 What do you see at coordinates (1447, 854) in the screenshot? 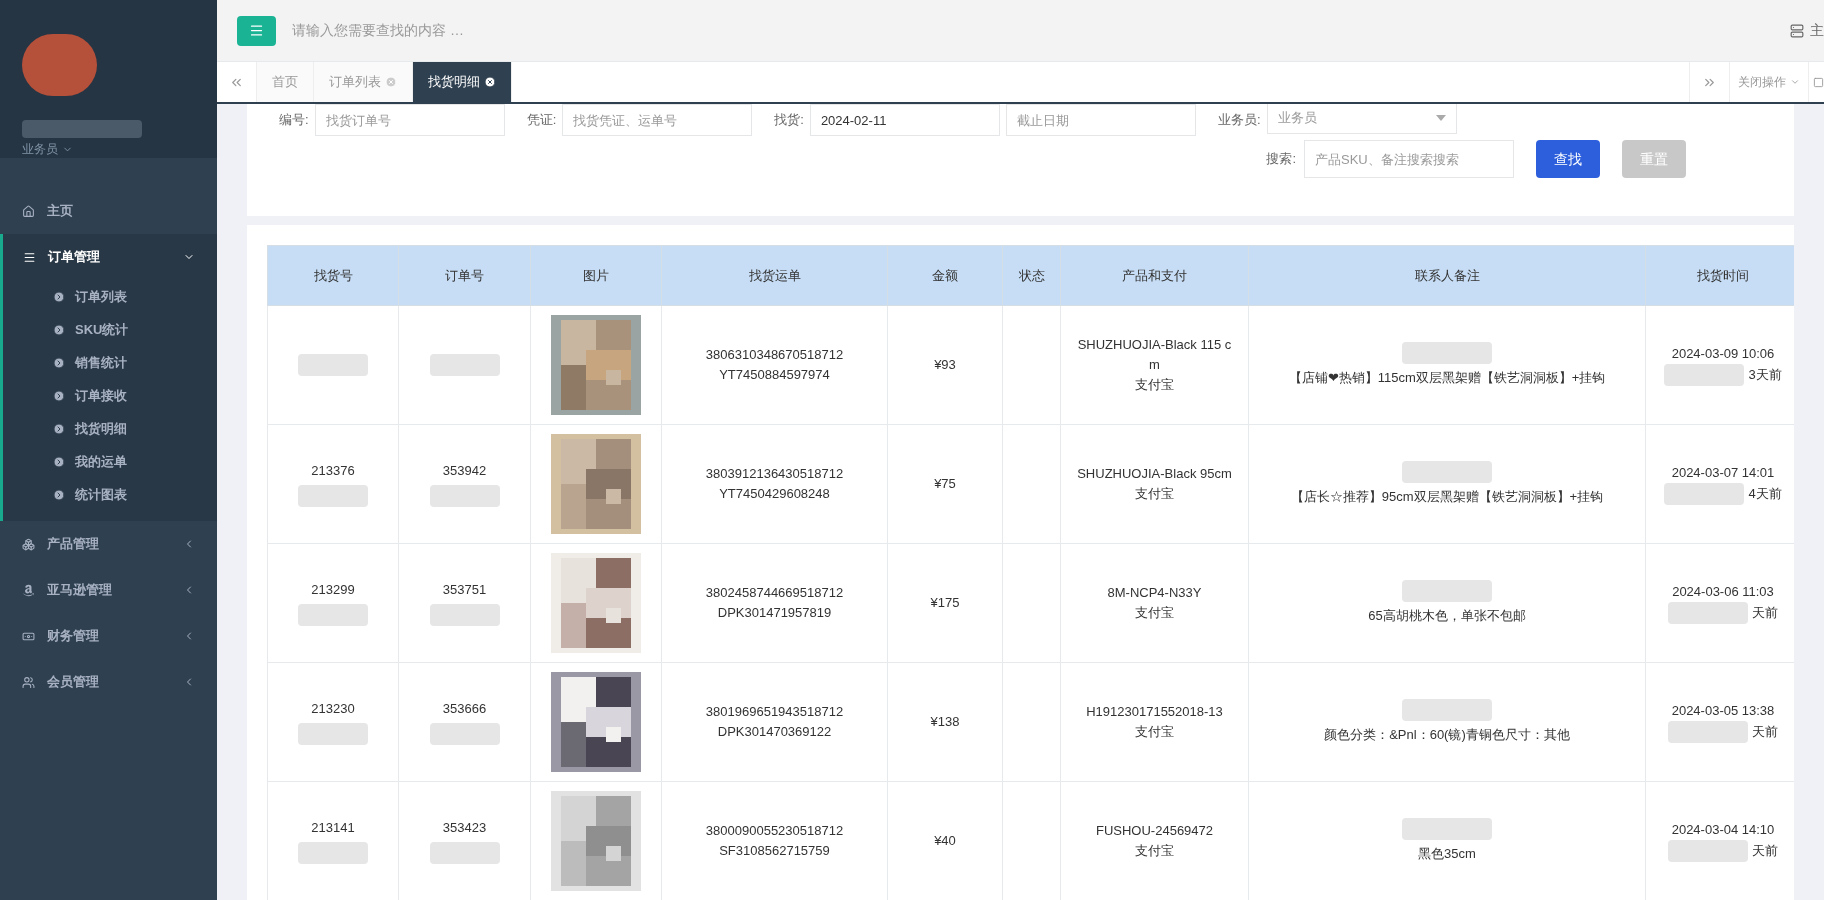
I see `table-cell-text: 黑色35cm` at bounding box center [1447, 854].